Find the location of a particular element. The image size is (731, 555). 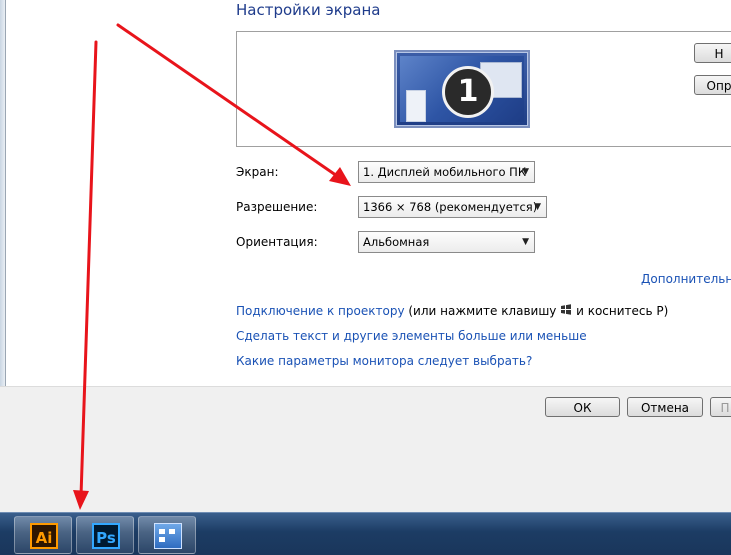

monitor-window-icon is located at coordinates (416, 106).